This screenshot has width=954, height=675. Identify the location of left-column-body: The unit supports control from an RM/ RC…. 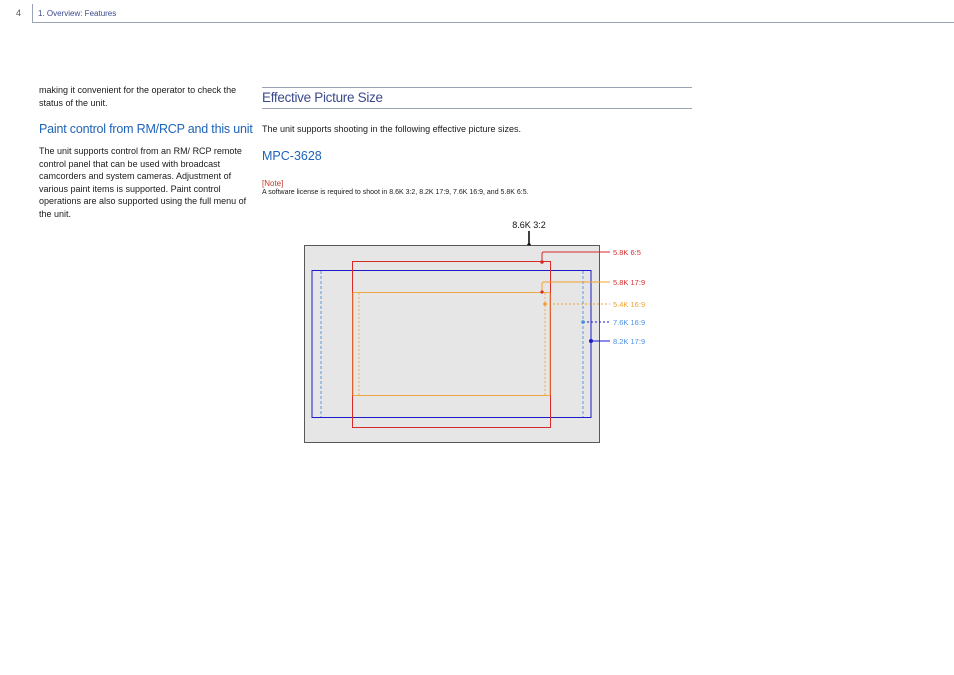
(145, 183).